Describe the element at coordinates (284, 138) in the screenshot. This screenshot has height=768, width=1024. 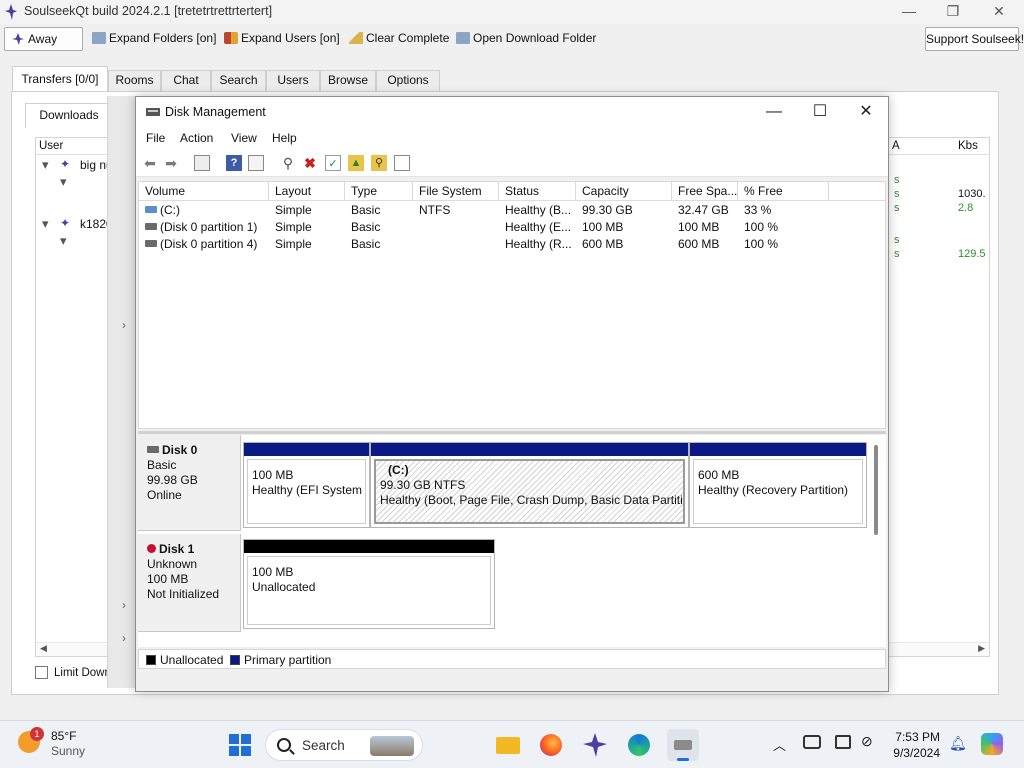
I see `menu-help: Help` at that location.